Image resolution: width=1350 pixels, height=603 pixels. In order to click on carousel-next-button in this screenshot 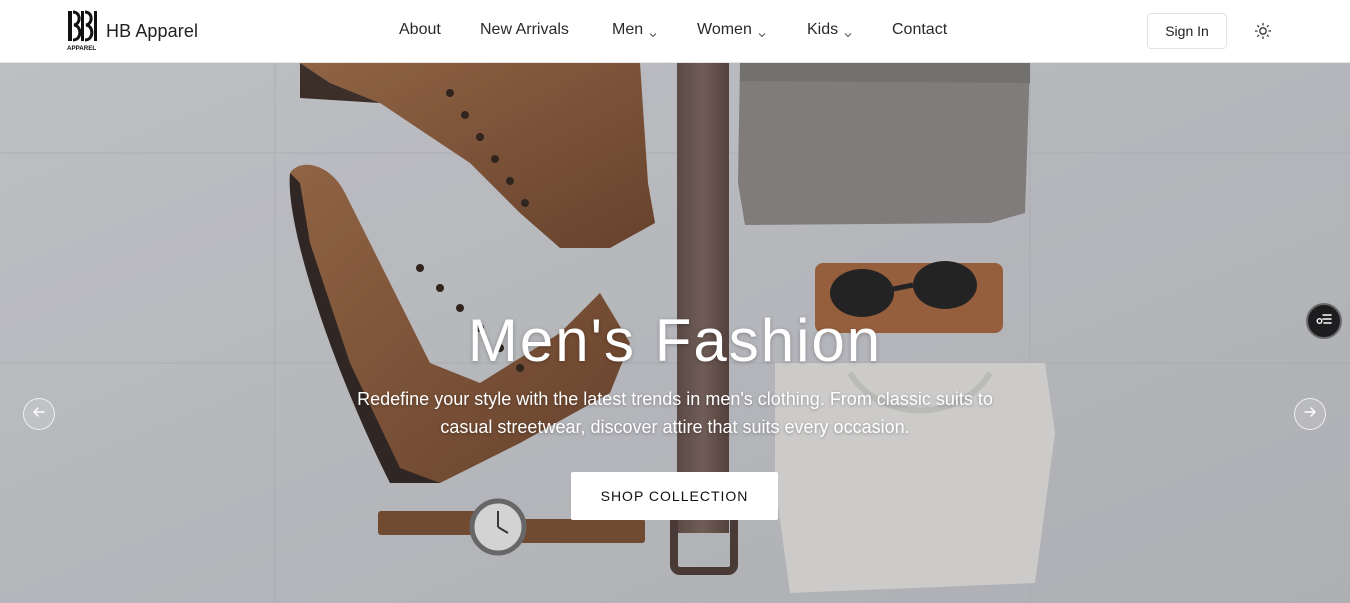, I will do `click(1310, 414)`.